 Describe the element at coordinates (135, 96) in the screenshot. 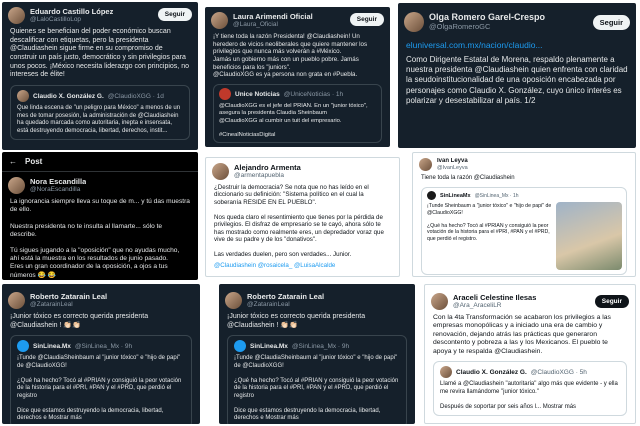

I see `quote-author-handle: @ClaudioXGG · 1d` at that location.